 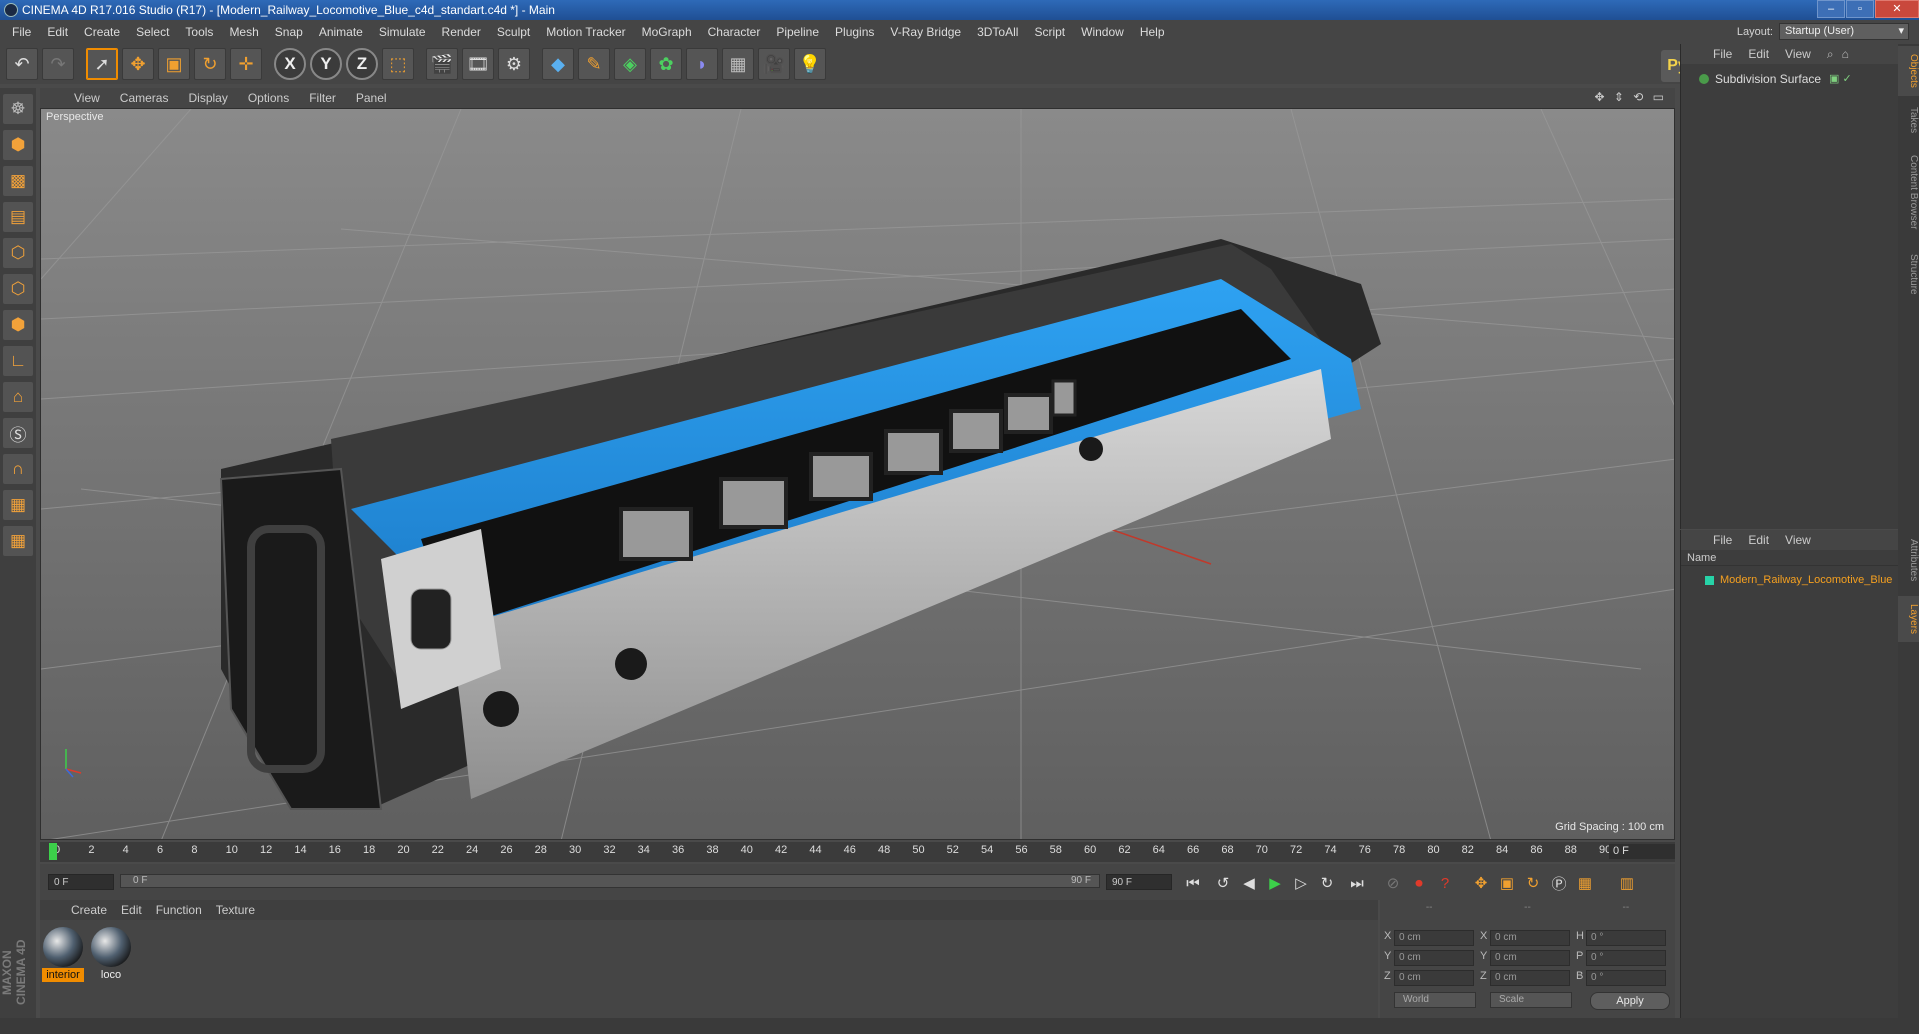 What do you see at coordinates (1193, 883) in the screenshot?
I see `go-to-start-icon: ⏮` at bounding box center [1193, 883].